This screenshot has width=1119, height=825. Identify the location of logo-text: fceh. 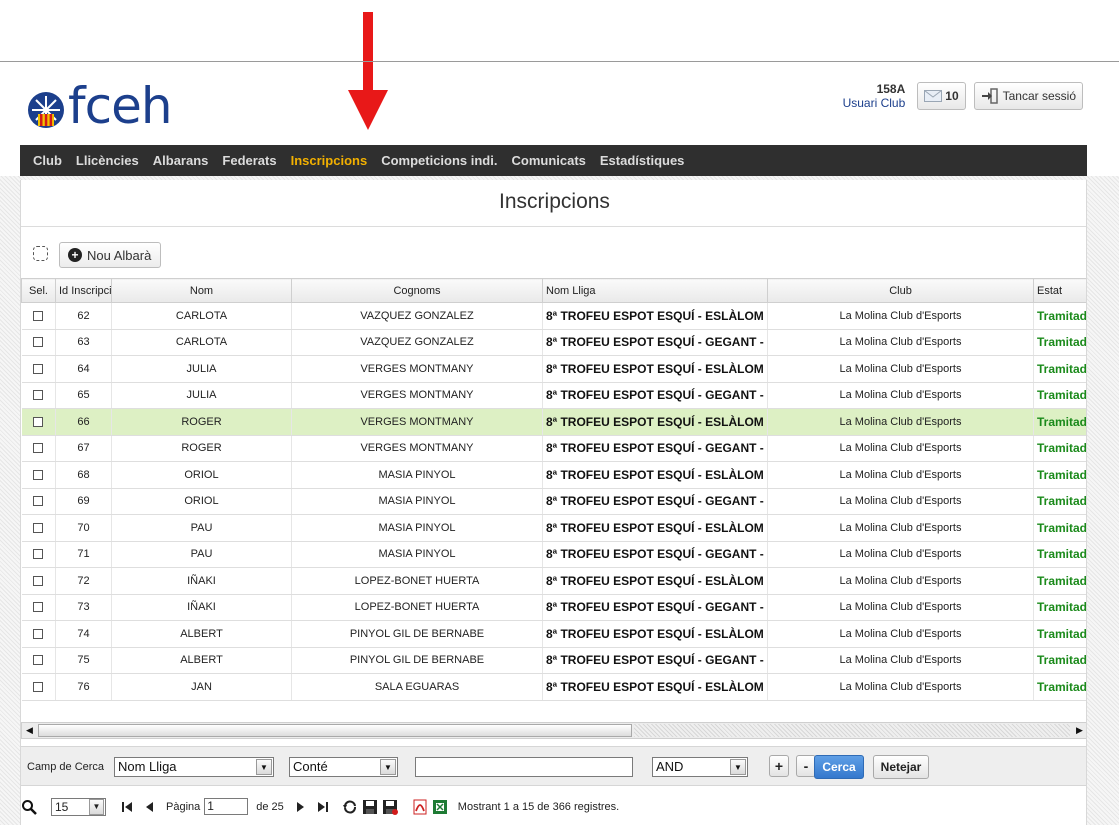
(120, 106).